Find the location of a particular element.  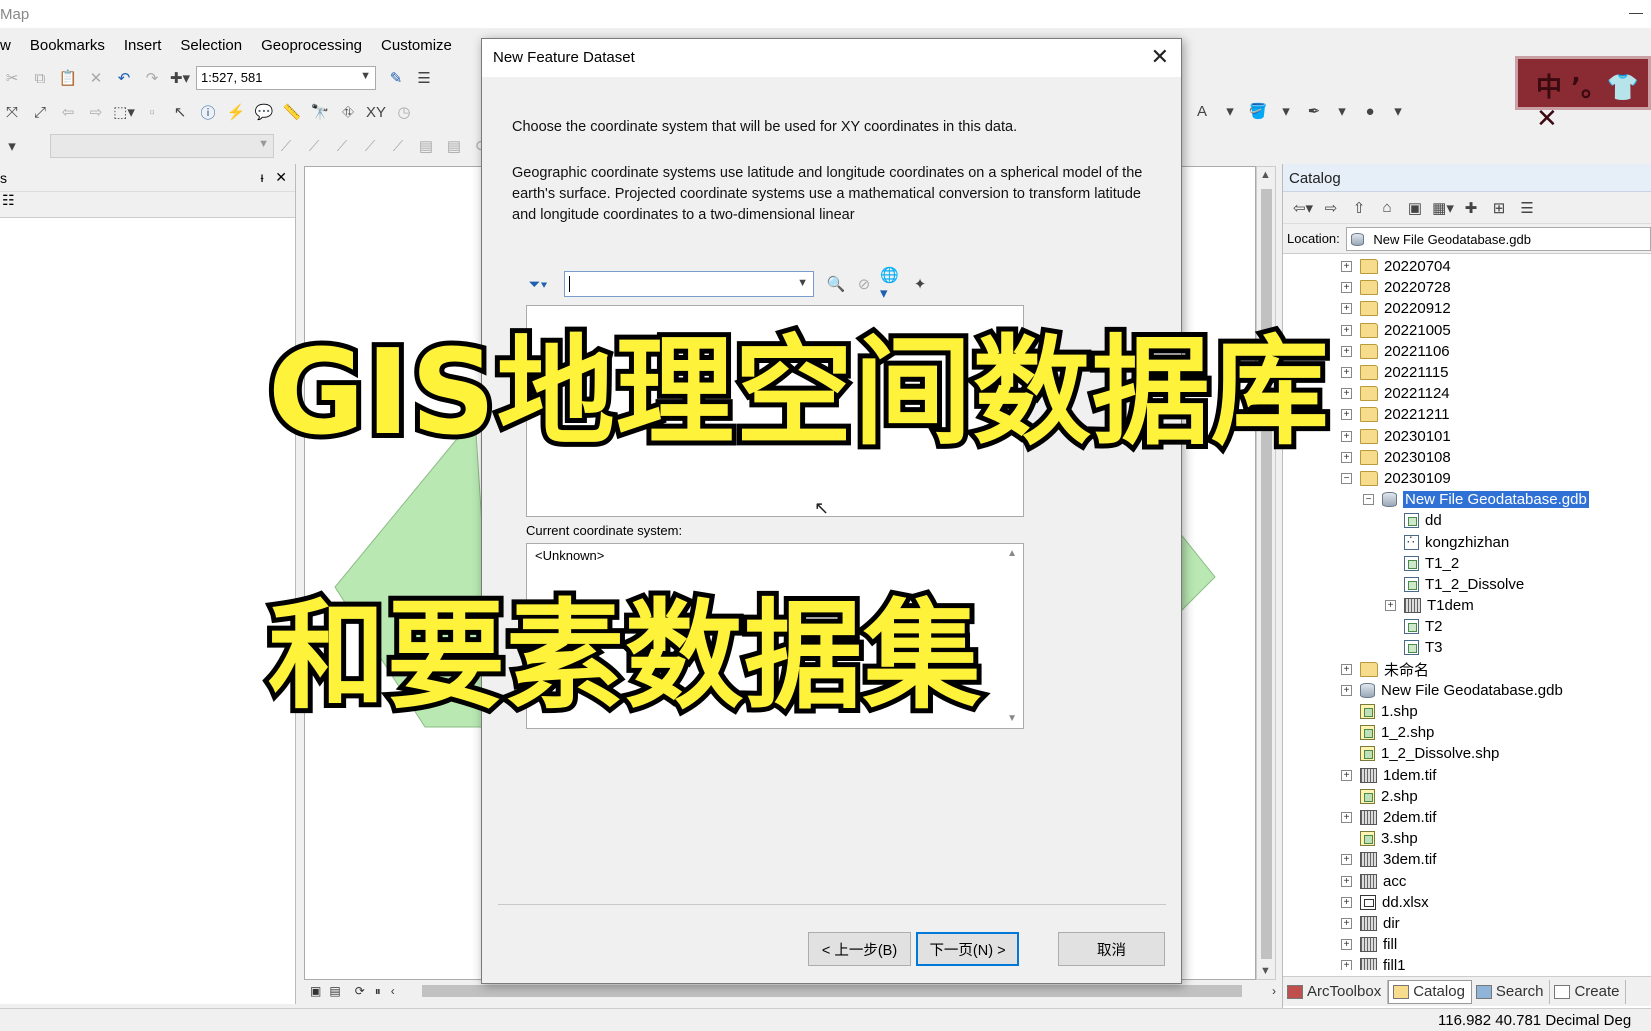

tree-item: − 20230109 is located at coordinates (1467, 478).